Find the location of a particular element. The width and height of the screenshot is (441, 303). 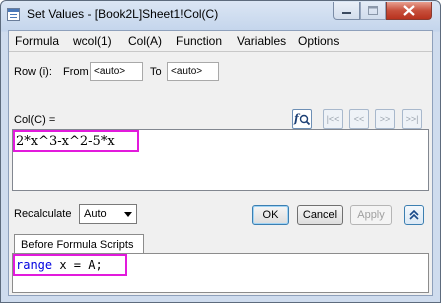

menu-options: Options is located at coordinates (318, 41).